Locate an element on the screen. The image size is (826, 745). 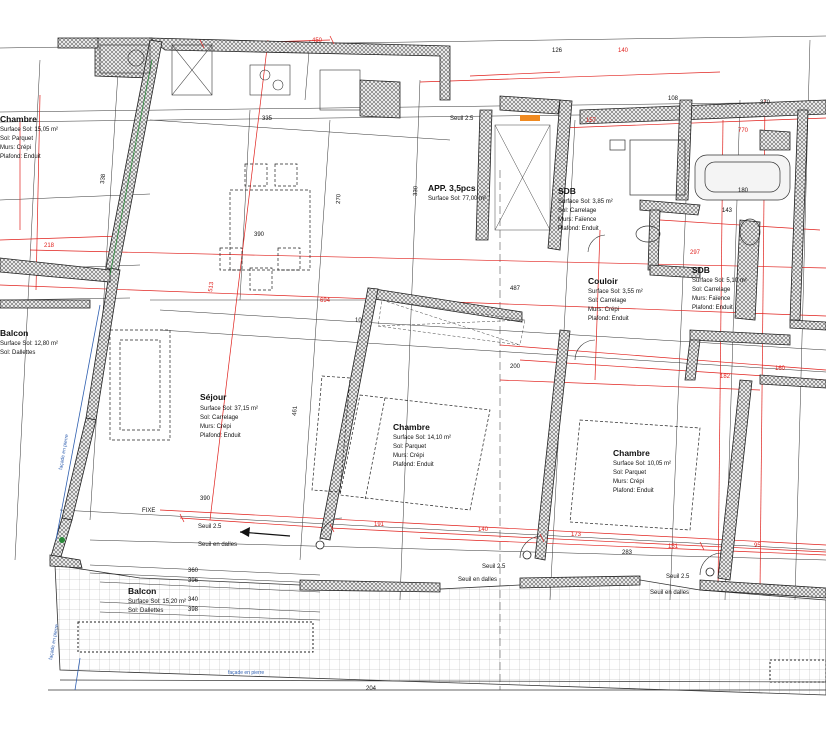
dimension-label: 338 is located at coordinates (103, 178).